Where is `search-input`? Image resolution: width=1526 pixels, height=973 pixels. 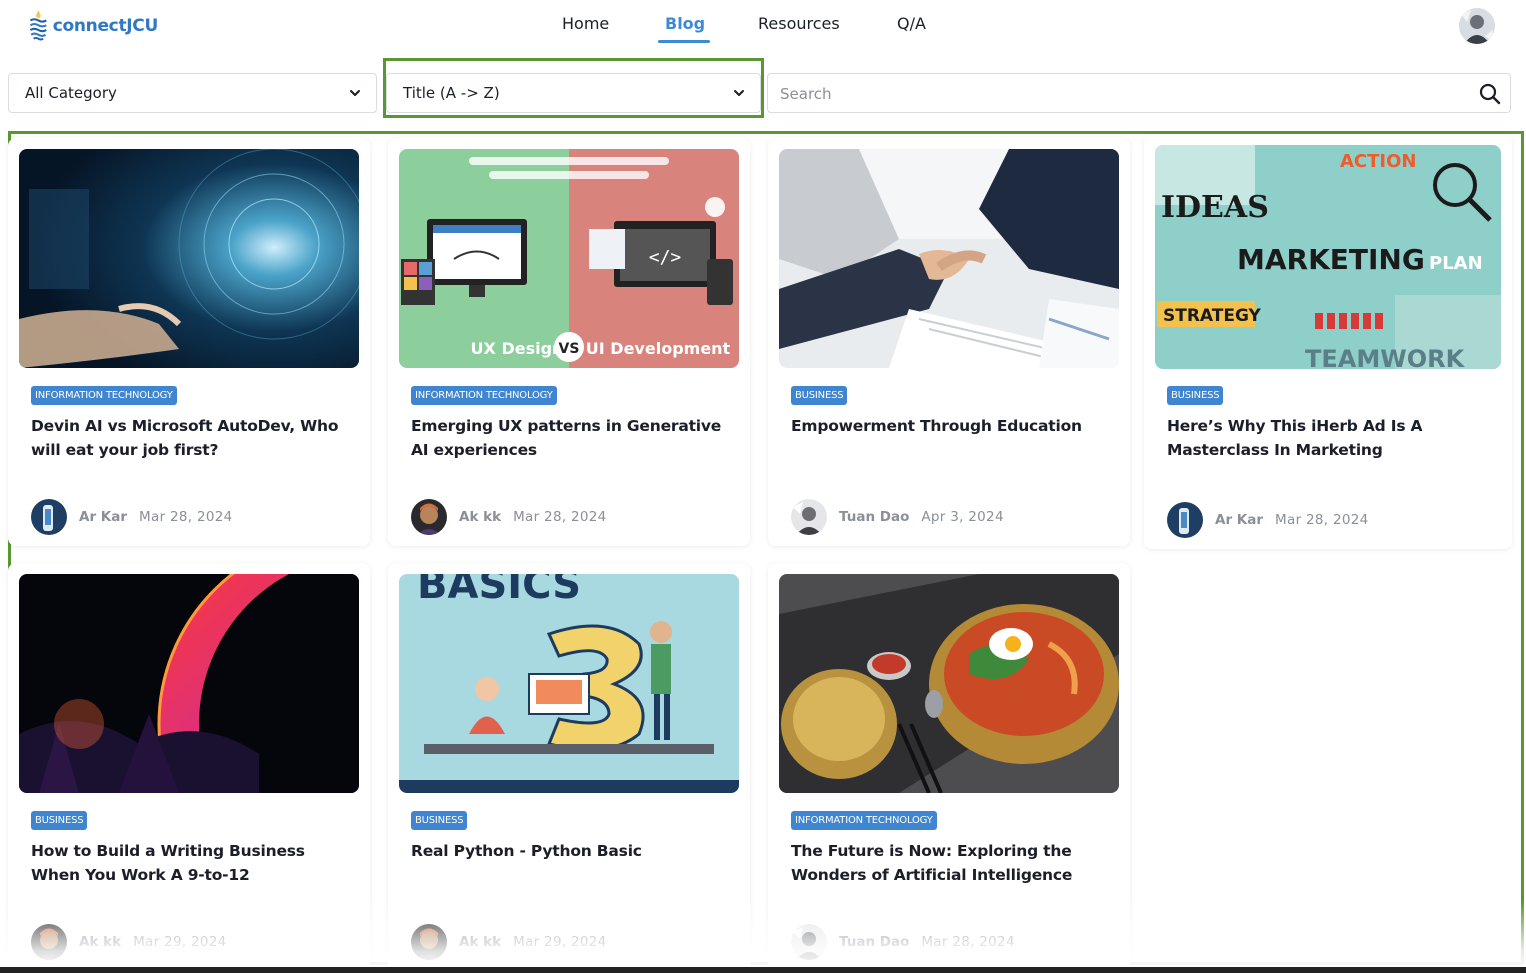 search-input is located at coordinates (1120, 94).